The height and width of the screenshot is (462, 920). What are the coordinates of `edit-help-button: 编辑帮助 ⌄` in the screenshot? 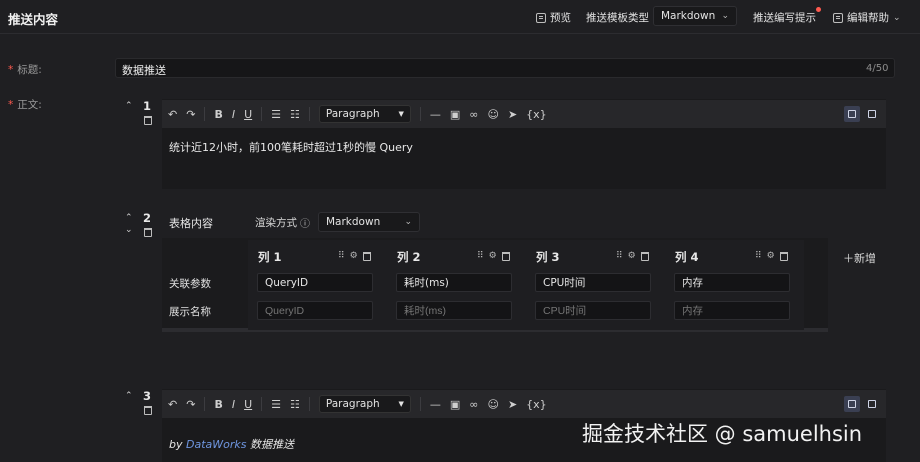 It's located at (867, 17).